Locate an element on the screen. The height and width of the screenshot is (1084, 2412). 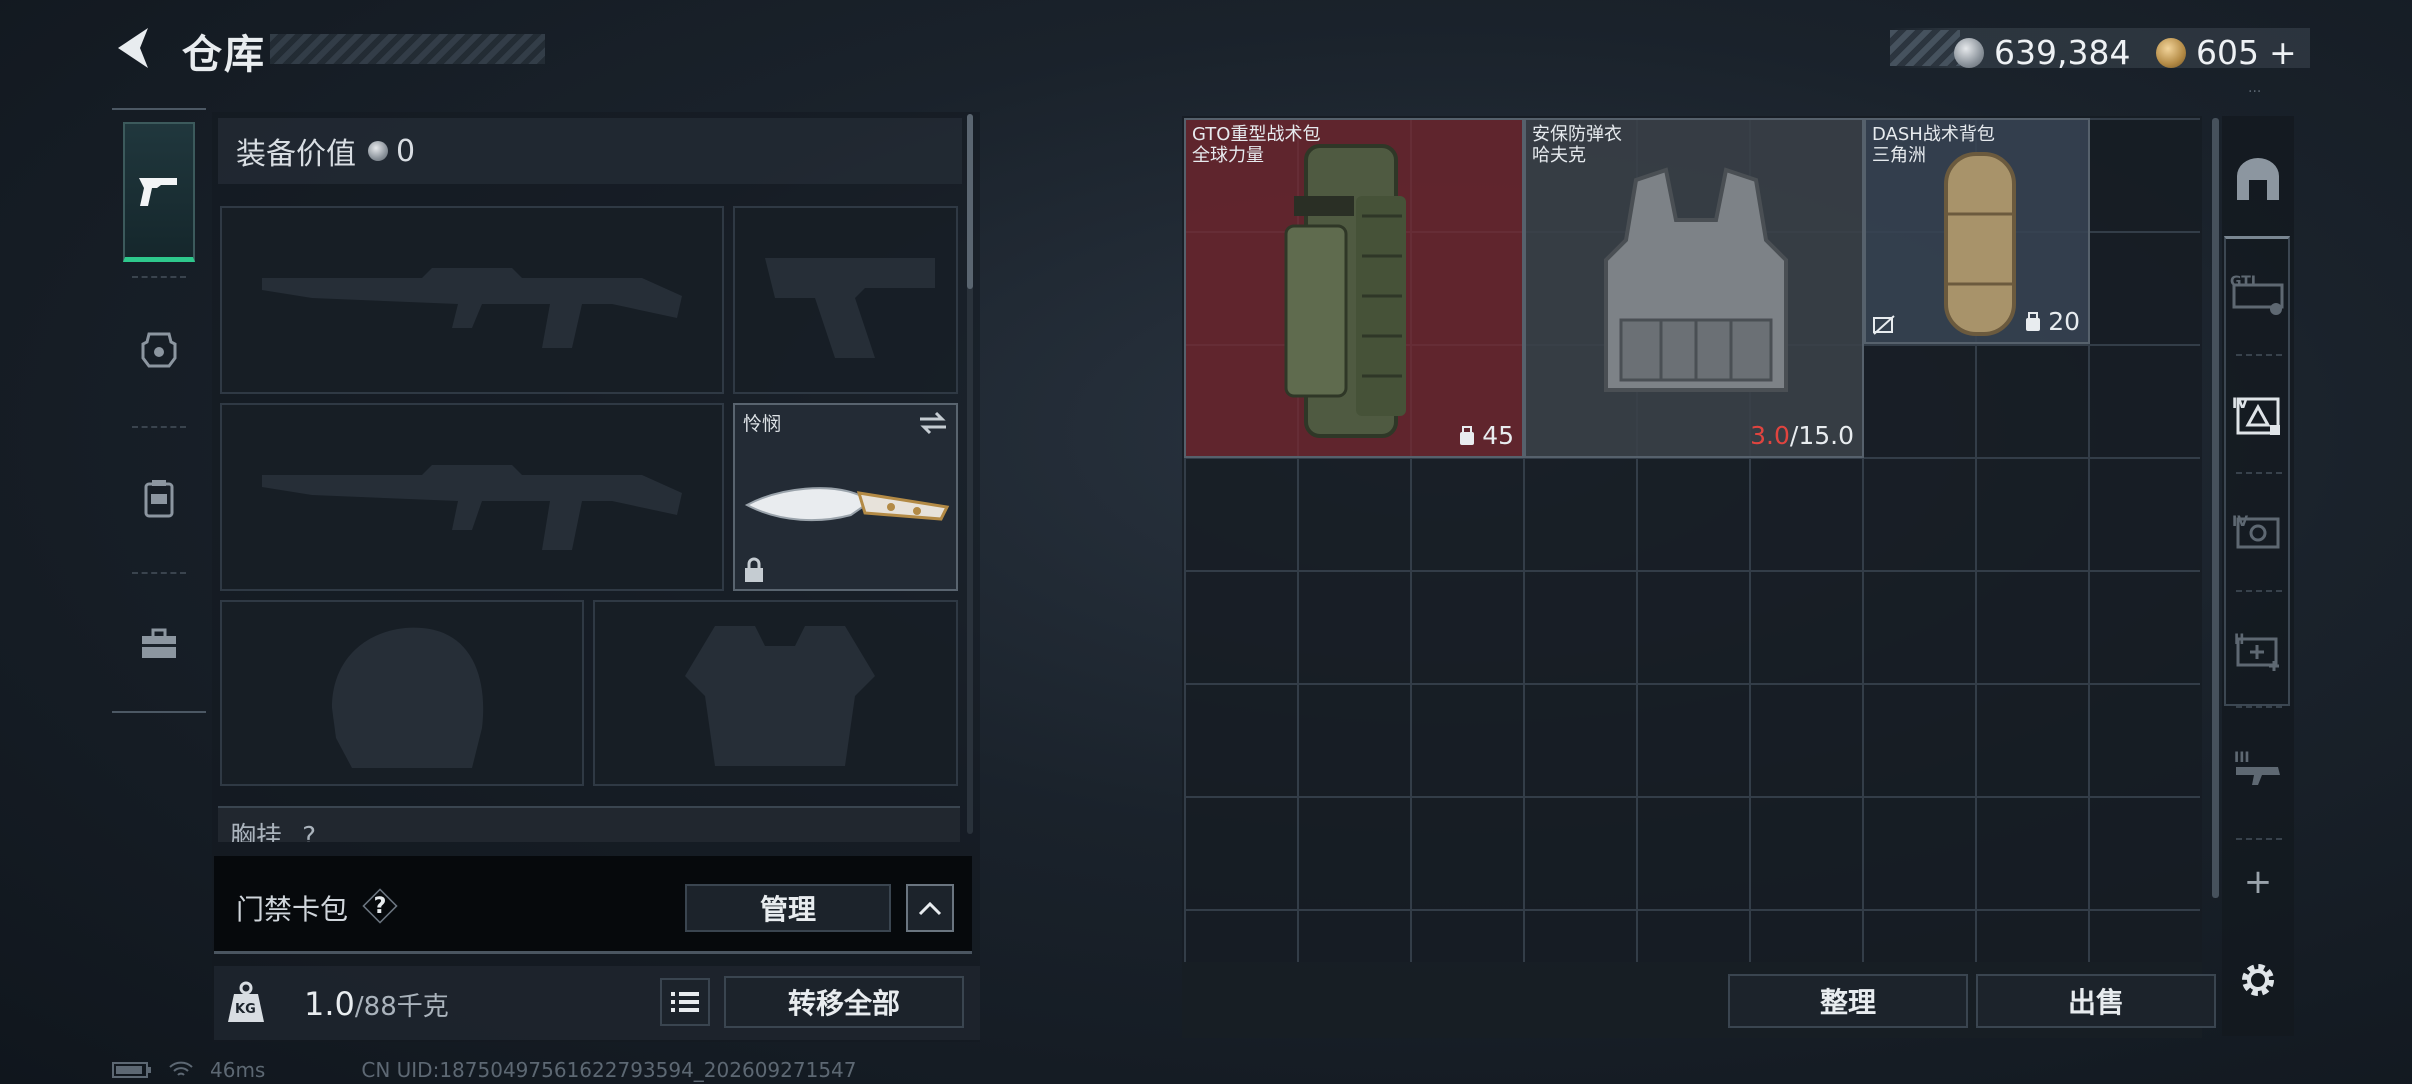
back-arrow-icon is located at coordinates (133, 48).